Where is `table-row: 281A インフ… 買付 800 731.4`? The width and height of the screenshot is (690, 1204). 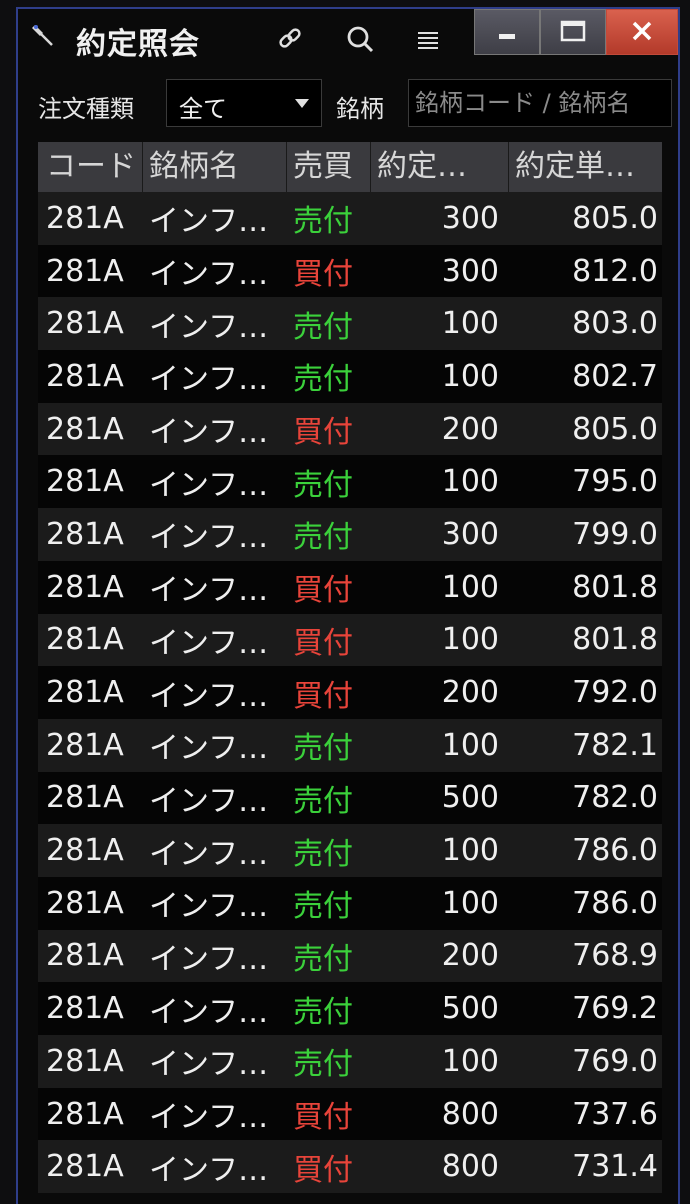 table-row: 281A インフ… 買付 800 731.4 is located at coordinates (350, 1167).